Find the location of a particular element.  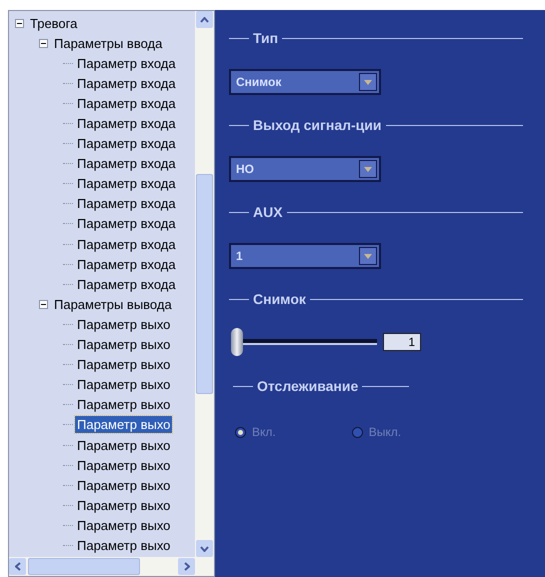

tree-item: Параметры ввода is located at coordinates (108, 43).